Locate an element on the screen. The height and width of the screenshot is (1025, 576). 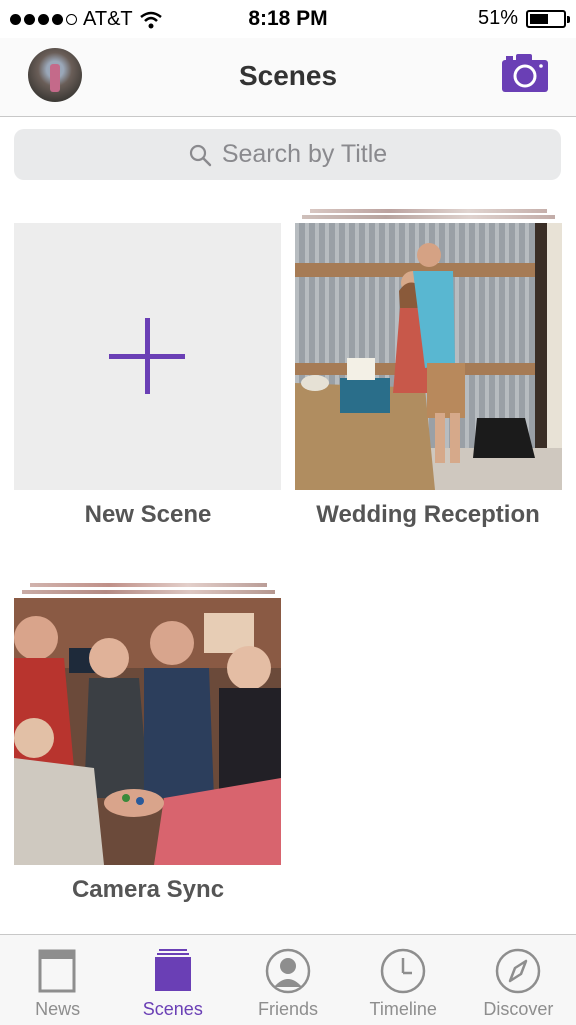
tab-friends: Friends is located at coordinates (287, 980).